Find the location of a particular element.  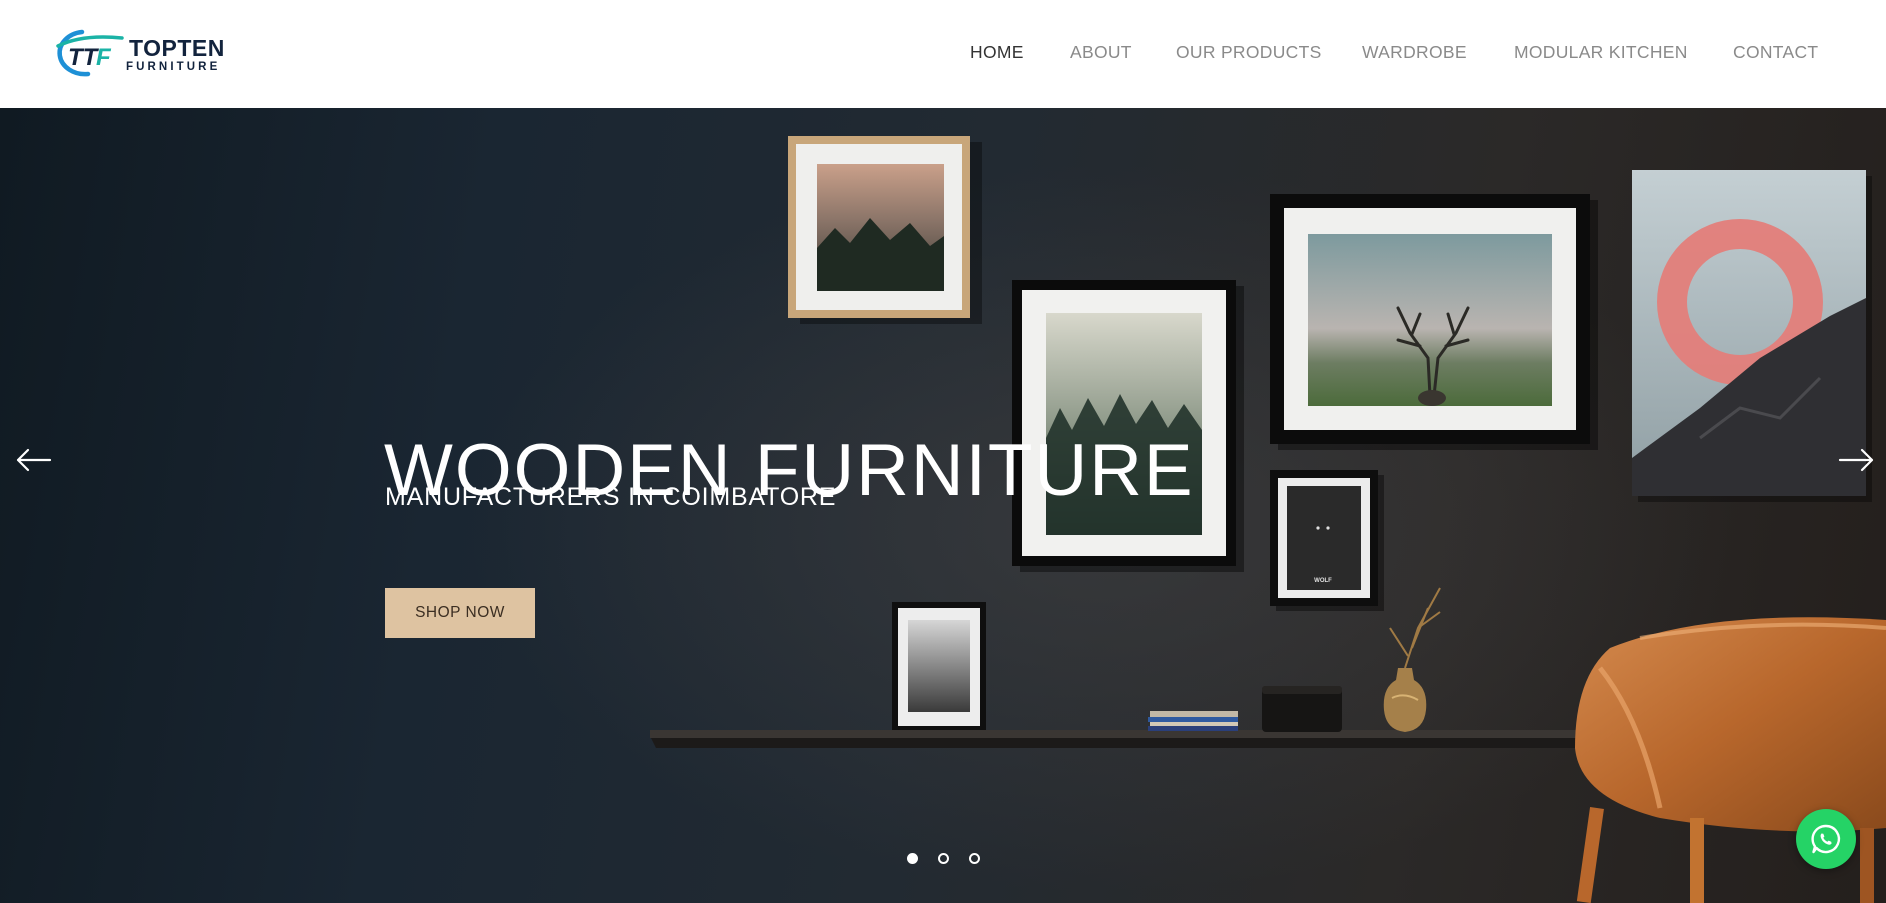

arrow-right-icon is located at coordinates (1856, 460).